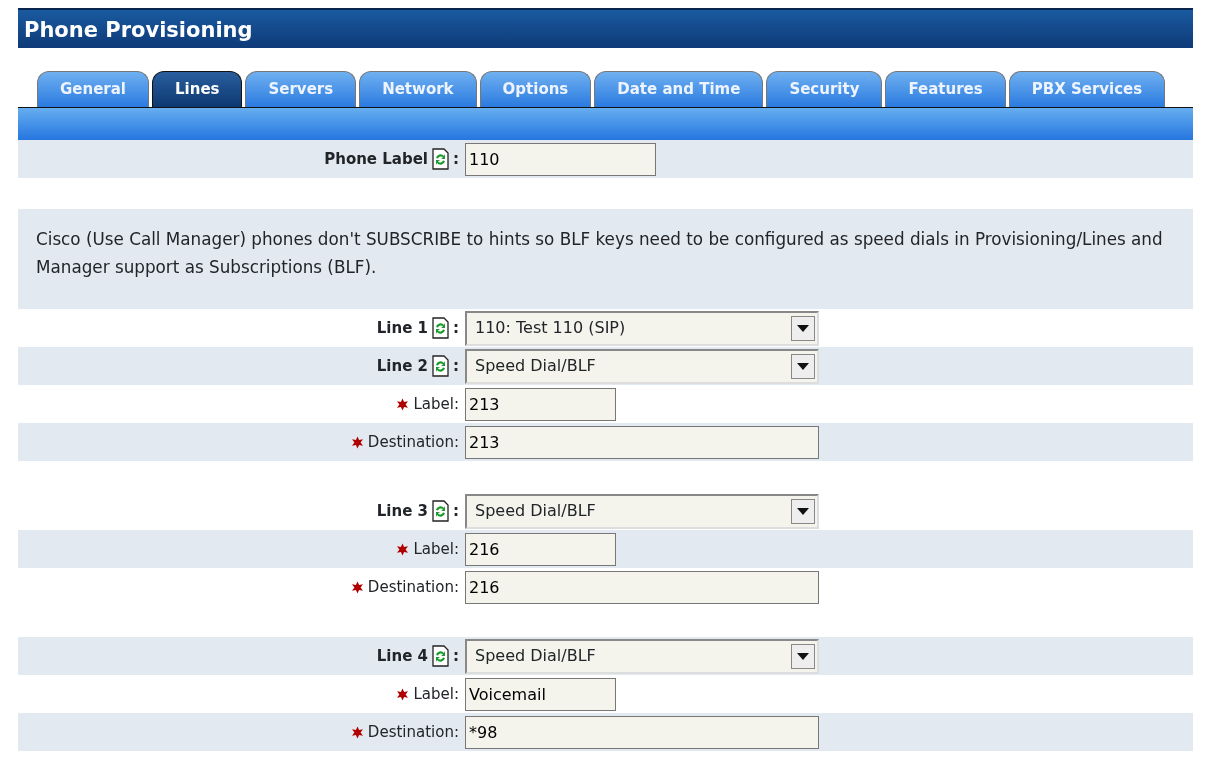 The image size is (1213, 758). What do you see at coordinates (207, 267) in the screenshot?
I see `note-text: Manager support as Subscriptions (BLF).` at bounding box center [207, 267].